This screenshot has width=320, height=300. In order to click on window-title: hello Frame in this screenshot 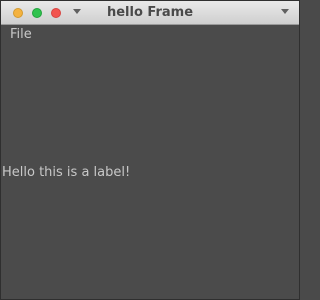, I will do `click(150, 12)`.